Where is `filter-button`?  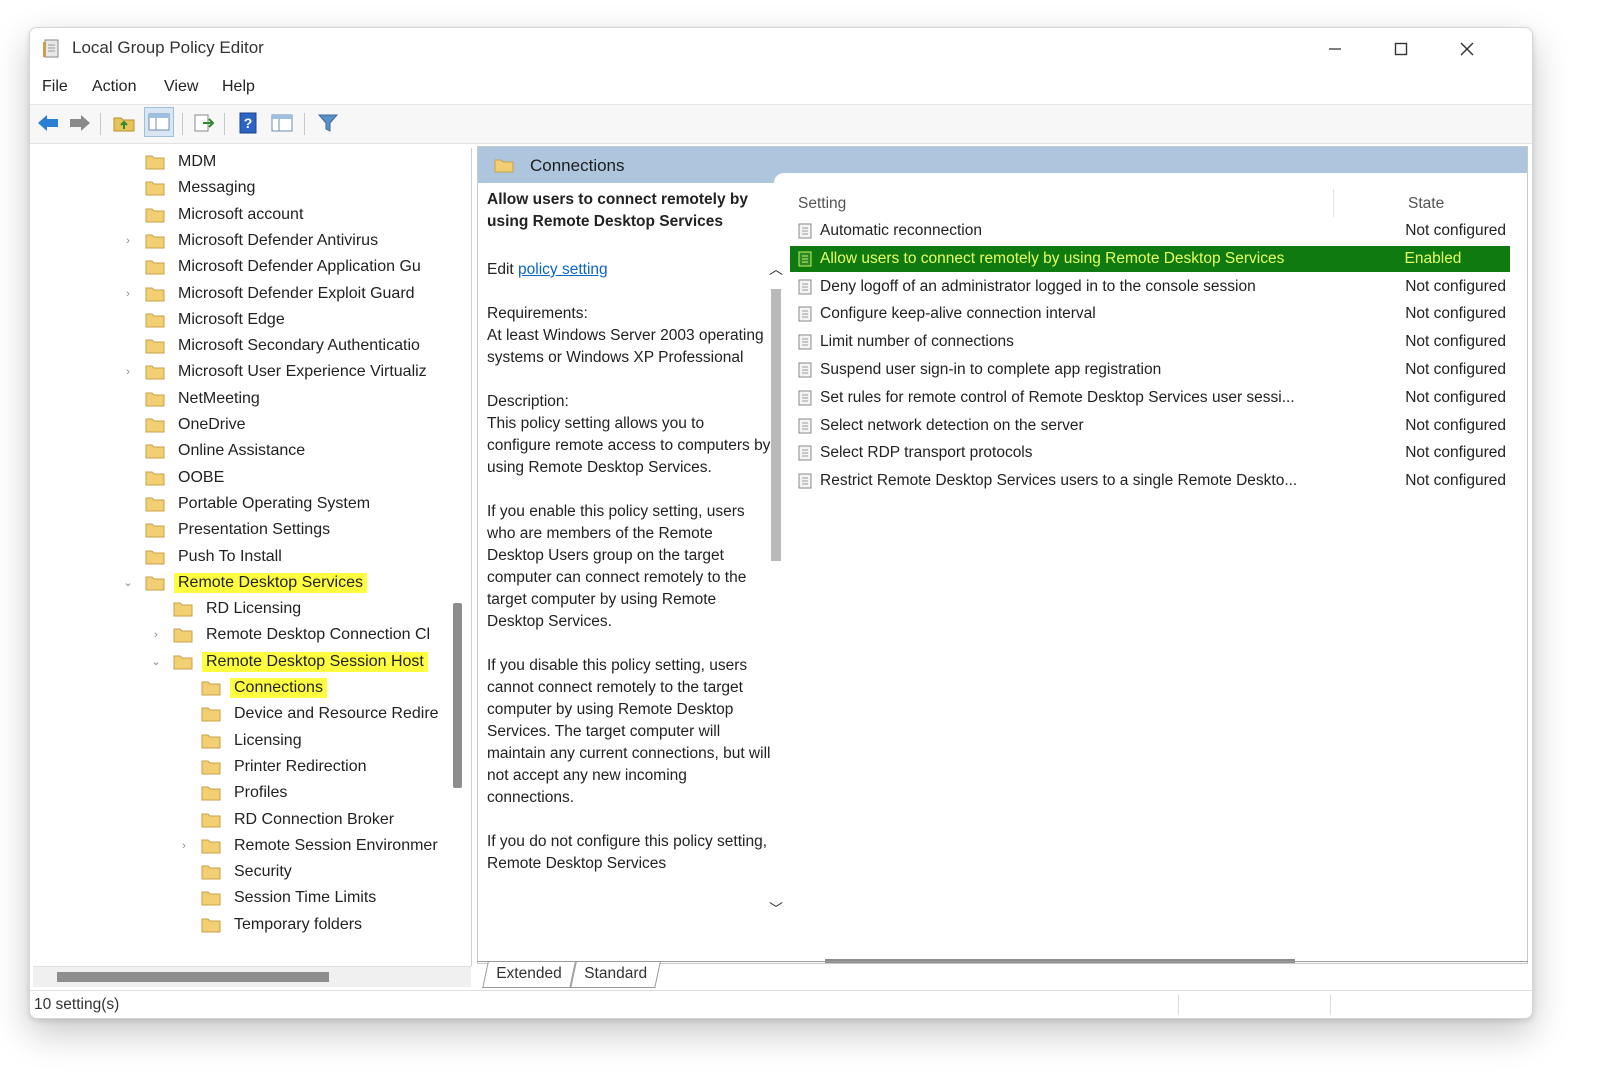
filter-button is located at coordinates (328, 123).